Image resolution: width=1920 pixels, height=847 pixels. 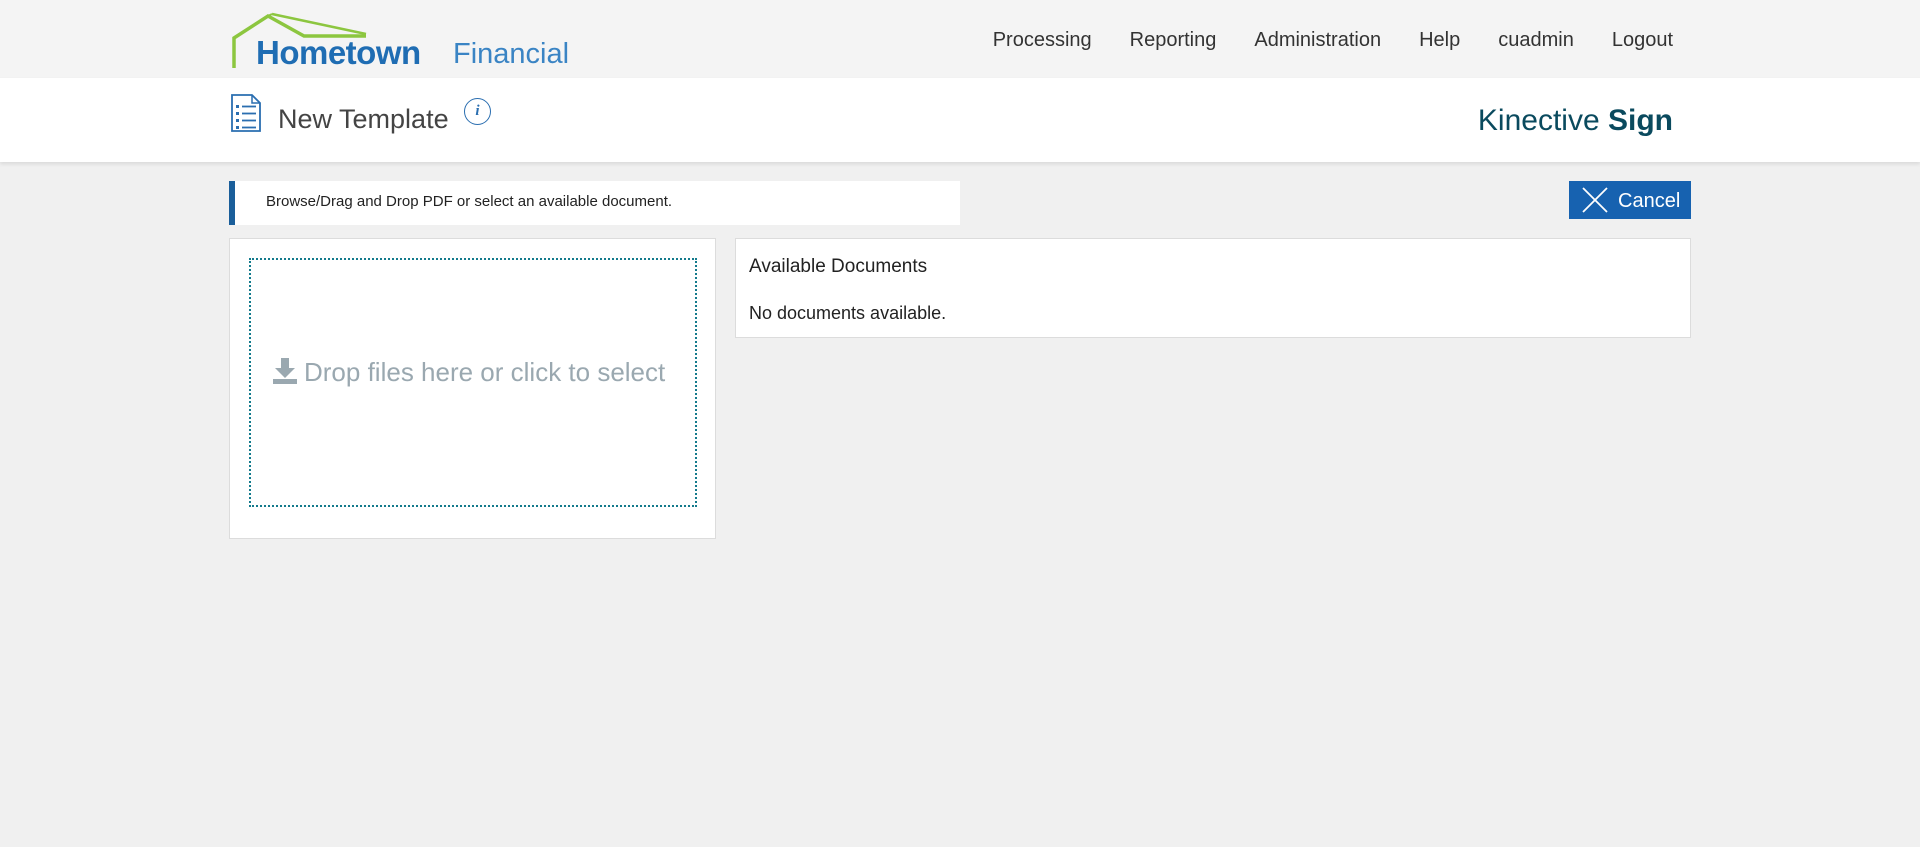 I want to click on nav-help: Help, so click(x=1439, y=40).